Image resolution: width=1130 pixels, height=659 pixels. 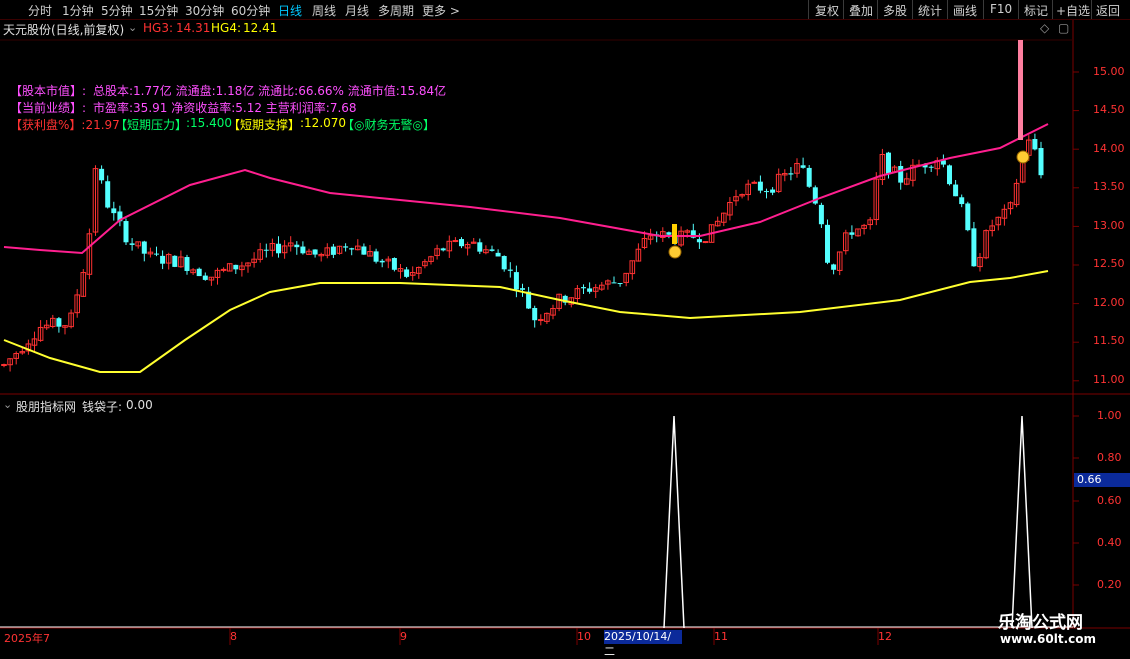 What do you see at coordinates (264, 125) in the screenshot?
I see `info-support-tag: 【短期支撑】` at bounding box center [264, 125].